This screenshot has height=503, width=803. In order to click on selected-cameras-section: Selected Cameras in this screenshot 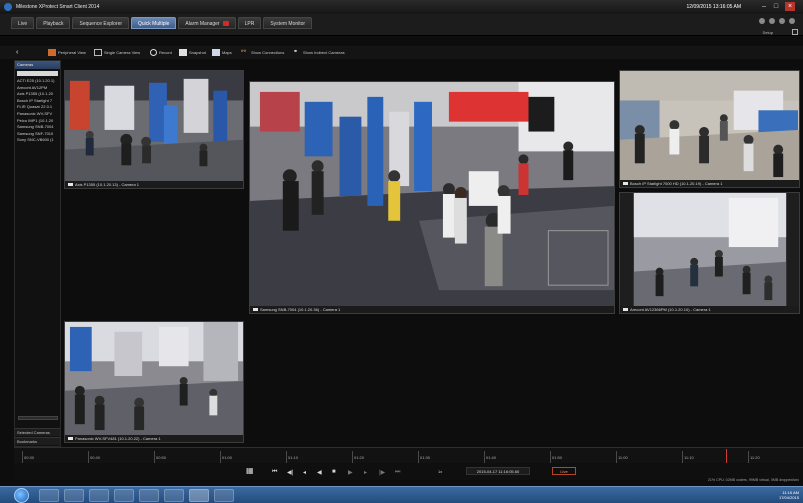, I will do `click(37, 432)`.